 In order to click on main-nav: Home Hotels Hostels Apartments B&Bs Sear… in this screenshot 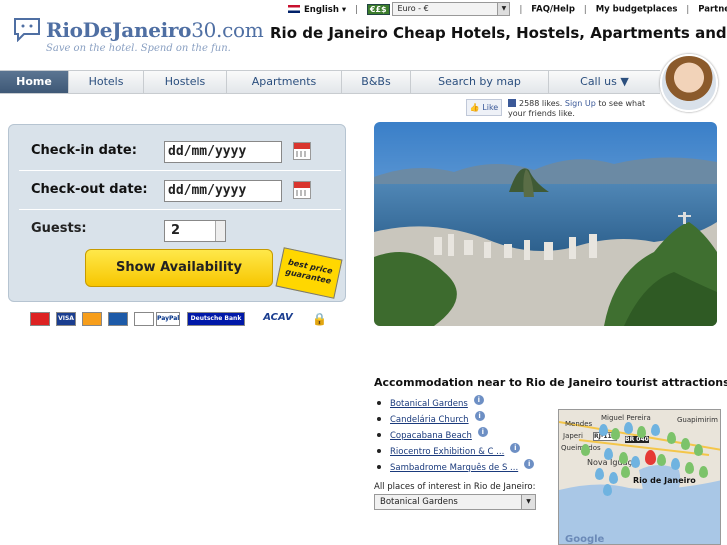, I will do `click(330, 82)`.